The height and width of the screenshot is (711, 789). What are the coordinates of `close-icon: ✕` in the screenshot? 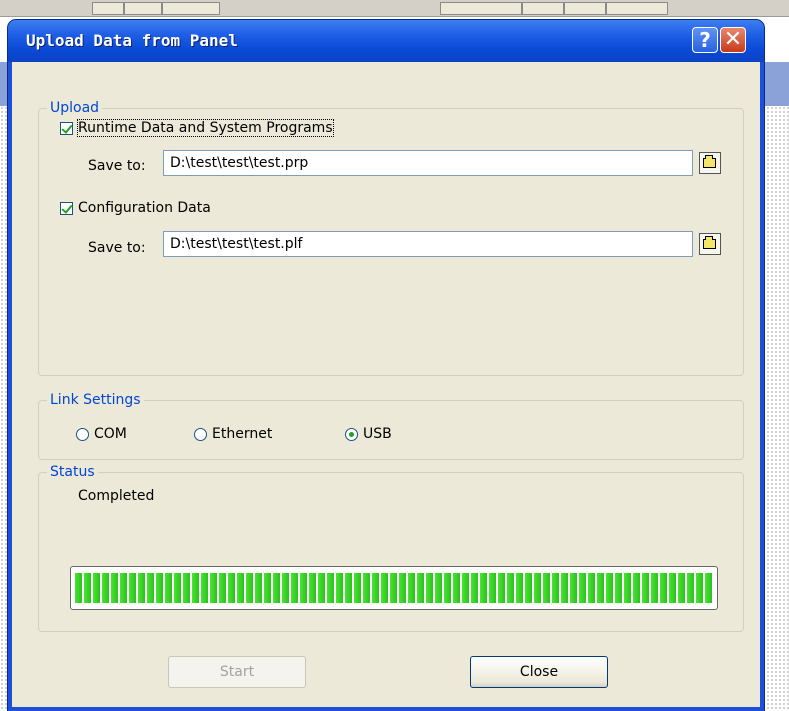 It's located at (733, 39).